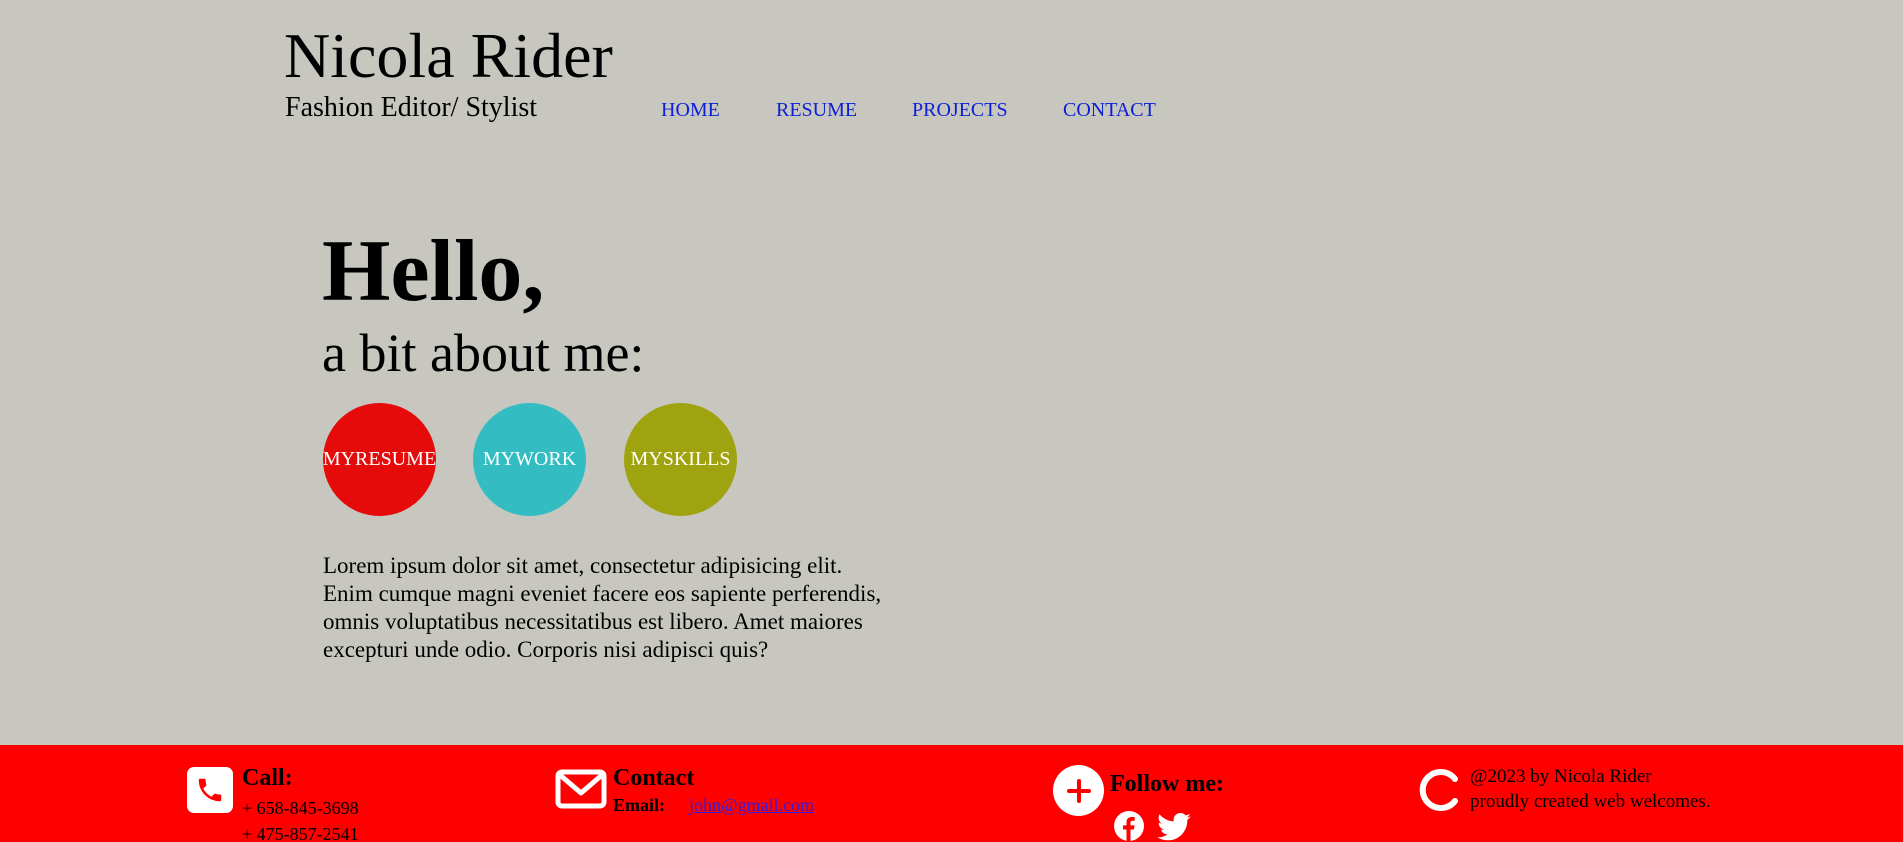 Image resolution: width=1903 pixels, height=842 pixels. I want to click on email-link: john@gmail.com, so click(751, 805).